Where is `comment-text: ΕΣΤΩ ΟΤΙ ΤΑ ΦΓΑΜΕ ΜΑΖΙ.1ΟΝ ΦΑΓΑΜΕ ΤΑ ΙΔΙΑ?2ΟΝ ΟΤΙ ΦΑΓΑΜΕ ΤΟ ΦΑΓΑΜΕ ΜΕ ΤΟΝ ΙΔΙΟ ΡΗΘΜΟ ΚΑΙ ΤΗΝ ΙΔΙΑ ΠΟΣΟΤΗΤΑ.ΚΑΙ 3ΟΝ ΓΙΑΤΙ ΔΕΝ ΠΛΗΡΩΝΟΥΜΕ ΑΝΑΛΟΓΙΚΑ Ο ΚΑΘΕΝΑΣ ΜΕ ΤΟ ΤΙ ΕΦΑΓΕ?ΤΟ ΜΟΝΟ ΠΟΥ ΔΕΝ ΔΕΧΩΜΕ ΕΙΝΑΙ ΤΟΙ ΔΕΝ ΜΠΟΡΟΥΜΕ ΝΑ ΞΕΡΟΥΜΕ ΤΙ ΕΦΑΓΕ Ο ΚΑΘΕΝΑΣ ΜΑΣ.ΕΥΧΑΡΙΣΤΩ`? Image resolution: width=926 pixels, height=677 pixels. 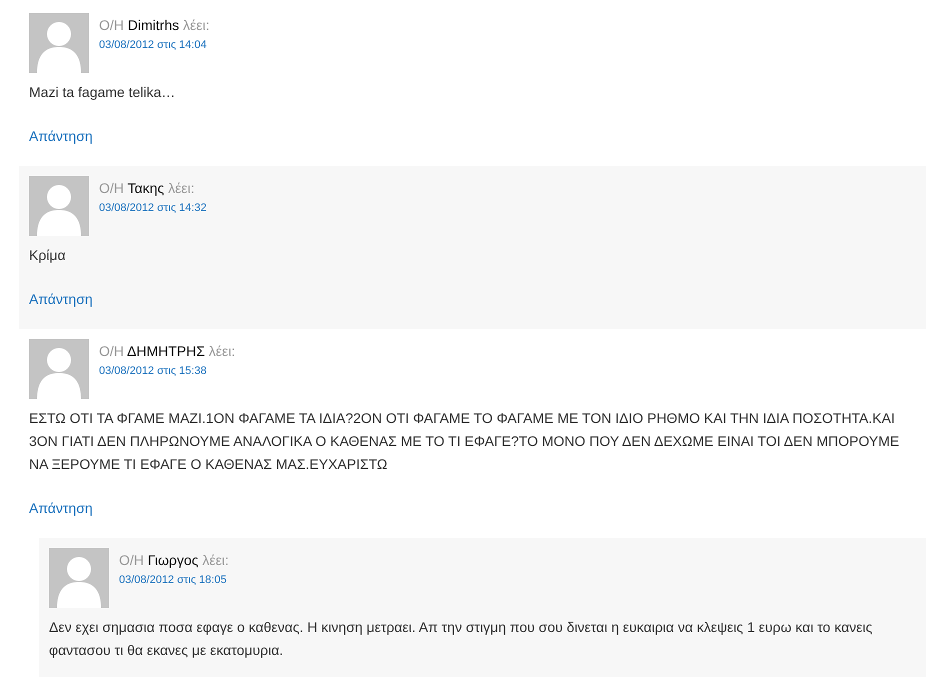
comment-text: ΕΣΤΩ ΟΤΙ ΤΑ ΦΓΑΜΕ ΜΑΖΙ.1ΟΝ ΦΑΓΑΜΕ ΤΑ ΙΔΙΑ?2ΟΝ ΟΤΙ ΦΑΓΑΜΕ ΤΟ ΦΑΓΑΜΕ ΜΕ ΤΟΝ ΙΔΙΟ ΡΗΘΜΟ ΚΑΙ ΤΗΝ ΙΔΙΑ ΠΟΣΟΤΗΤΑ.ΚΑΙ 3ΟΝ ΓΙΑΤΙ ΔΕΝ ΠΛΗΡΩΝΟΥΜΕ ΑΝΑΛΟΓΙΚΑ Ο ΚΑΘΕΝΑΣ ΜΕ ΤΟ ΤΙ ΕΦΑΓΕ?ΤΟ ΜΟΝΟ ΠΟΥ ΔΕΝ ΔΕΧΩΜΕ ΕΙΝΑΙ ΤΟΙ ΔΕΝ ΜΠΟΡΟΥΜΕ ΝΑ ΞΕΡΟΥΜΕ ΤΙ ΕΦΑΓΕ Ο ΚΑΘΕΝΑΣ ΜΑΣ.ΕΥΧΑΡΙΣΤΩ is located at coordinates (464, 441).